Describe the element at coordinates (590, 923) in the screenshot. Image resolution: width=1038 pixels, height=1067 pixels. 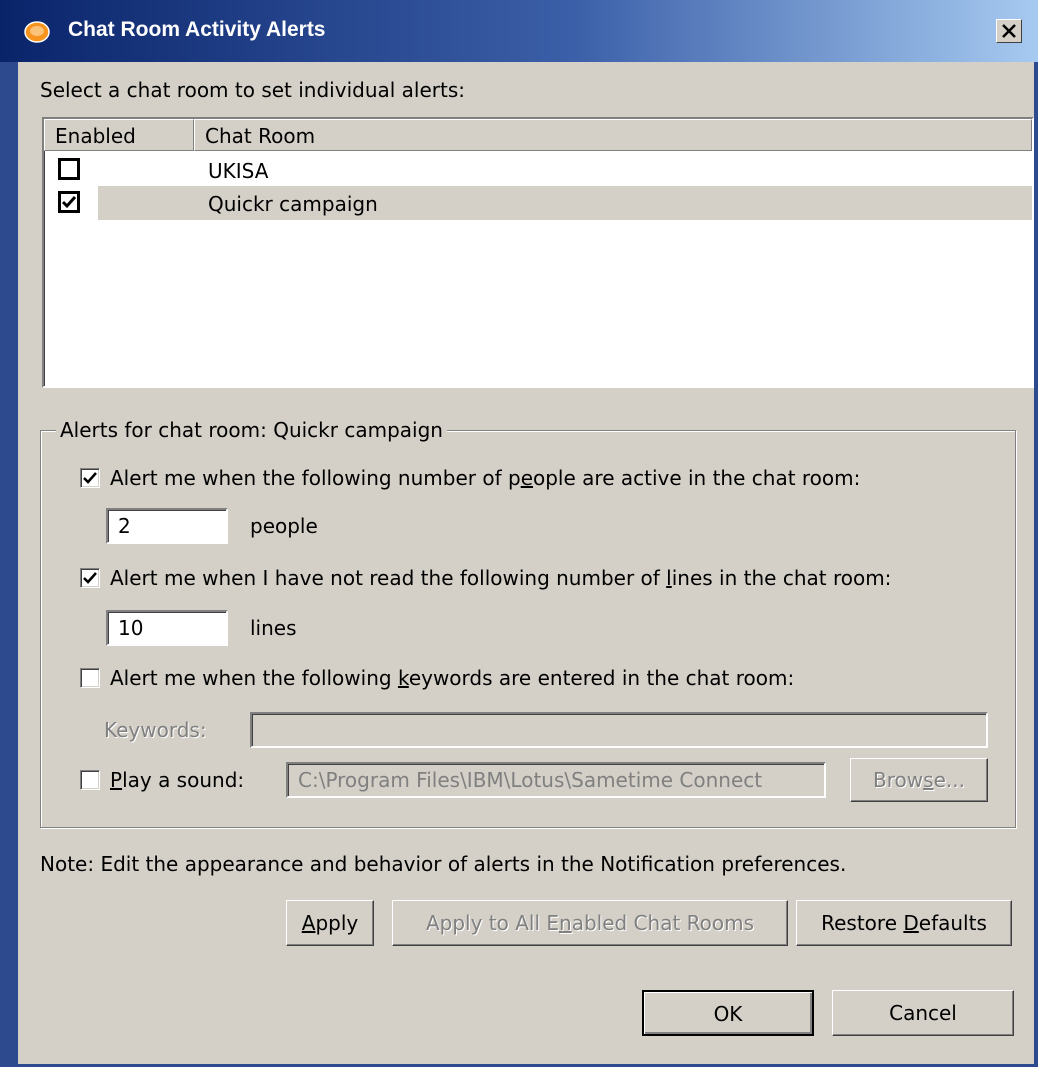
I see `apply-to-all-button: Apply to All Enabled Chat Rooms` at that location.